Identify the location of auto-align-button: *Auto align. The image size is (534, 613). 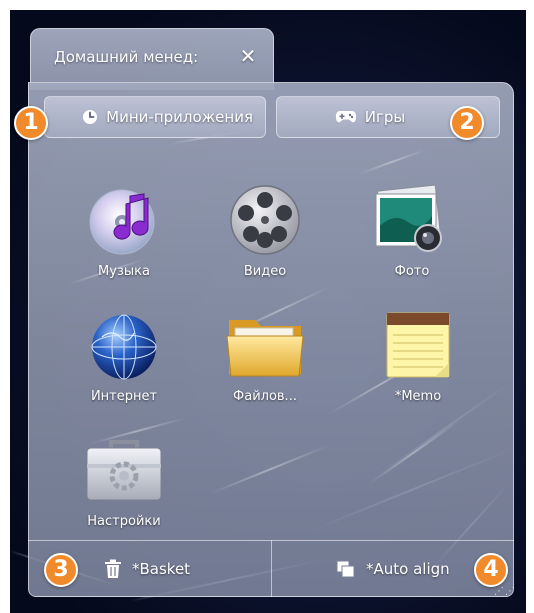
(393, 569).